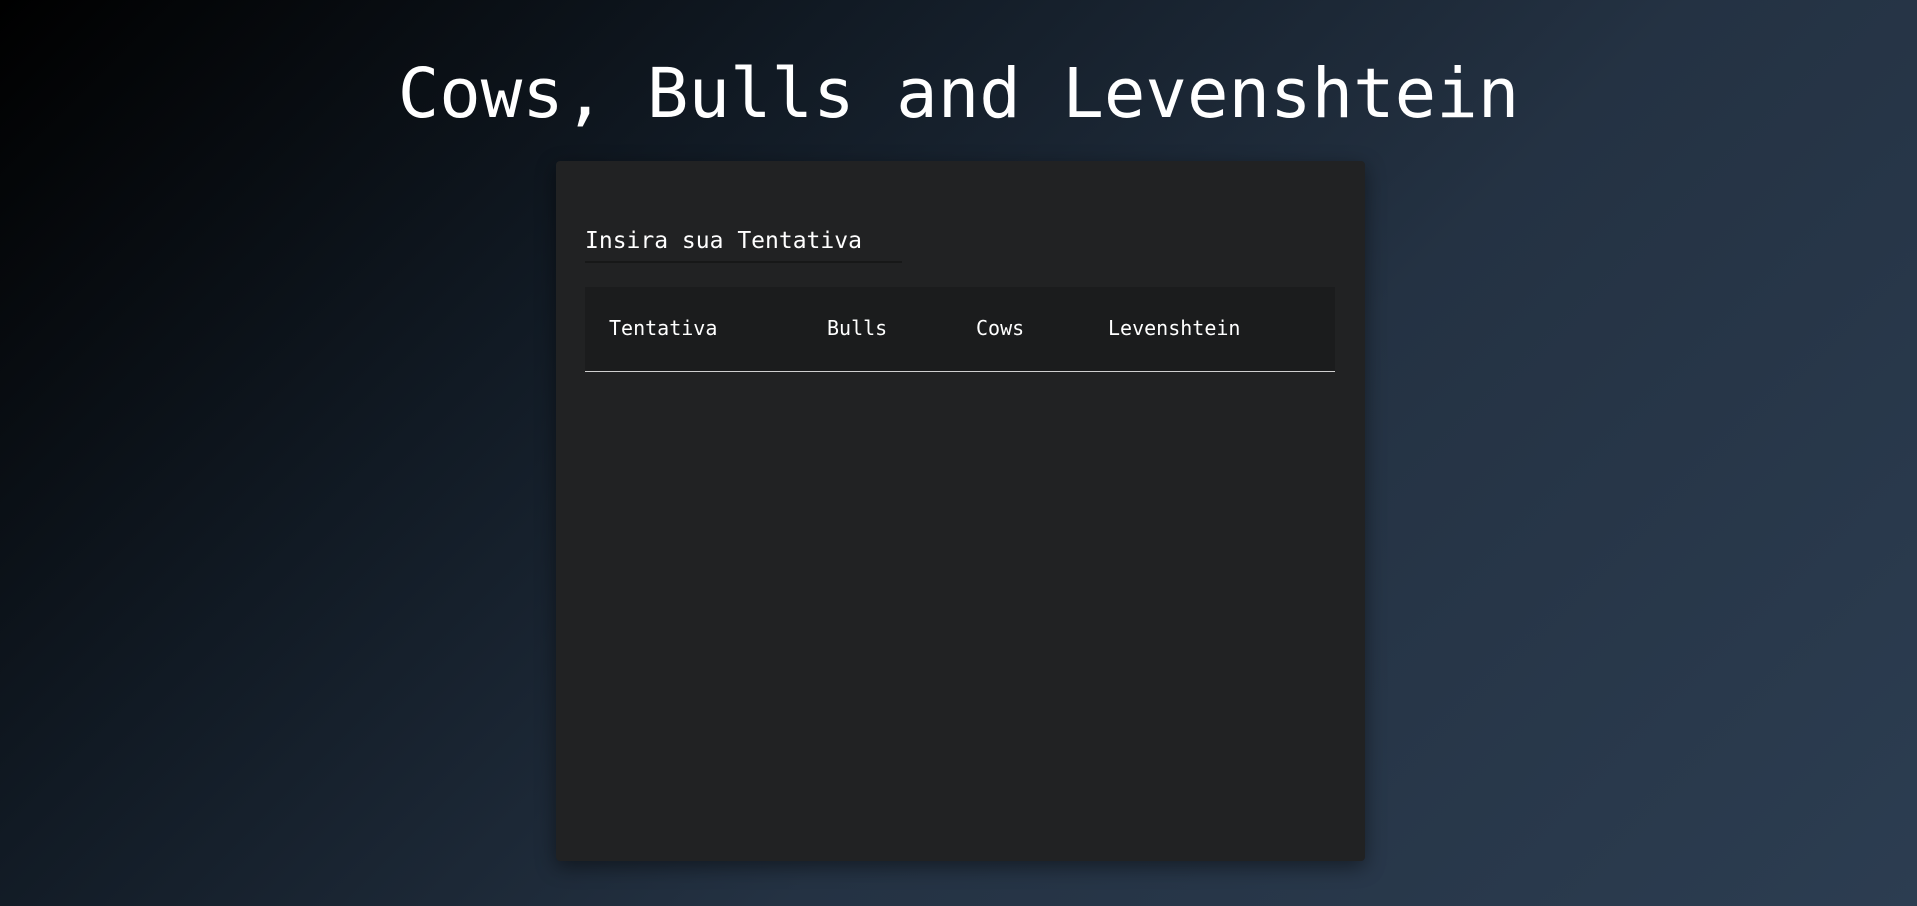  I want to click on column-header-levenshtein: Levenshtein, so click(1174, 328).